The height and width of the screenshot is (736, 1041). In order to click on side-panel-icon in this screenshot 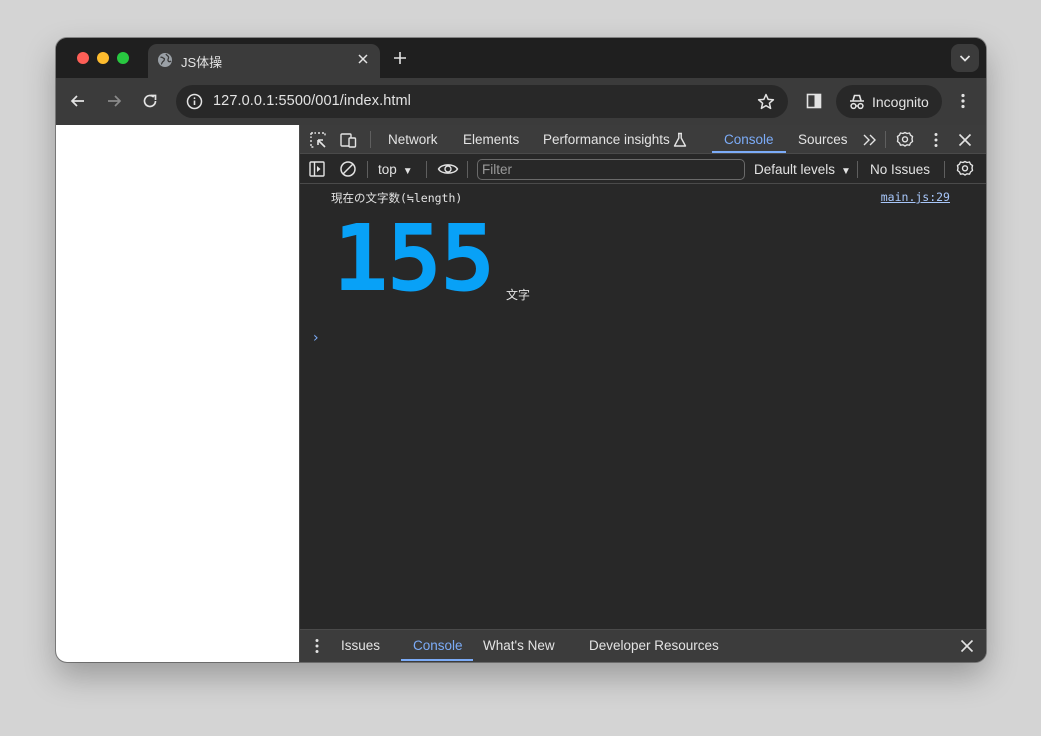, I will do `click(814, 101)`.